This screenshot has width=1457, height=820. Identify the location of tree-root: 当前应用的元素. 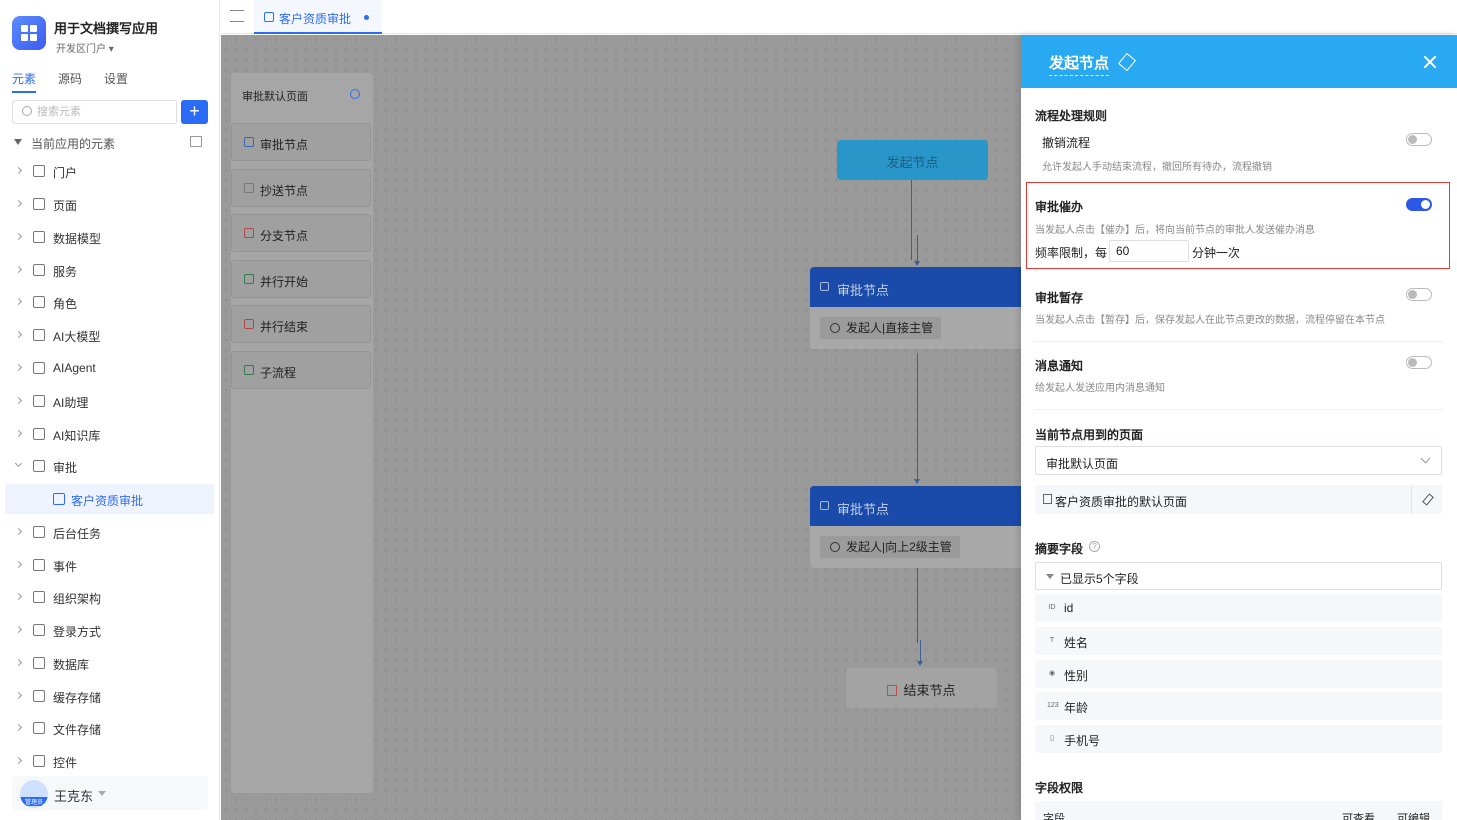
(112, 143).